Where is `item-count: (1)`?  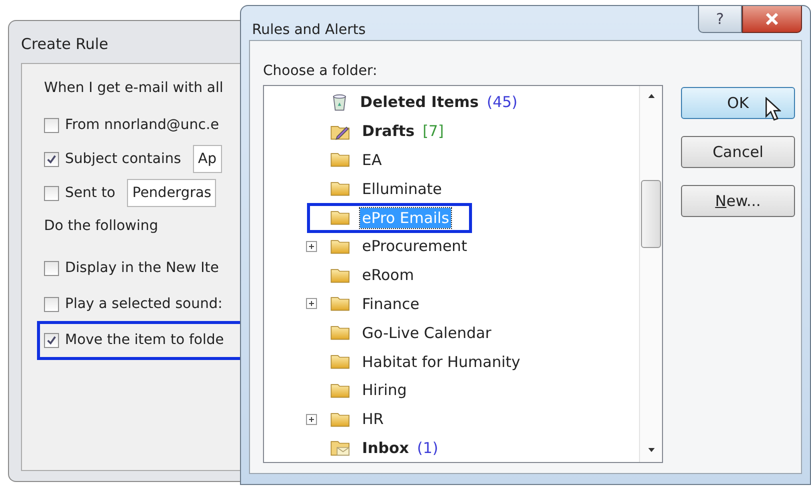 item-count: (1) is located at coordinates (427, 447).